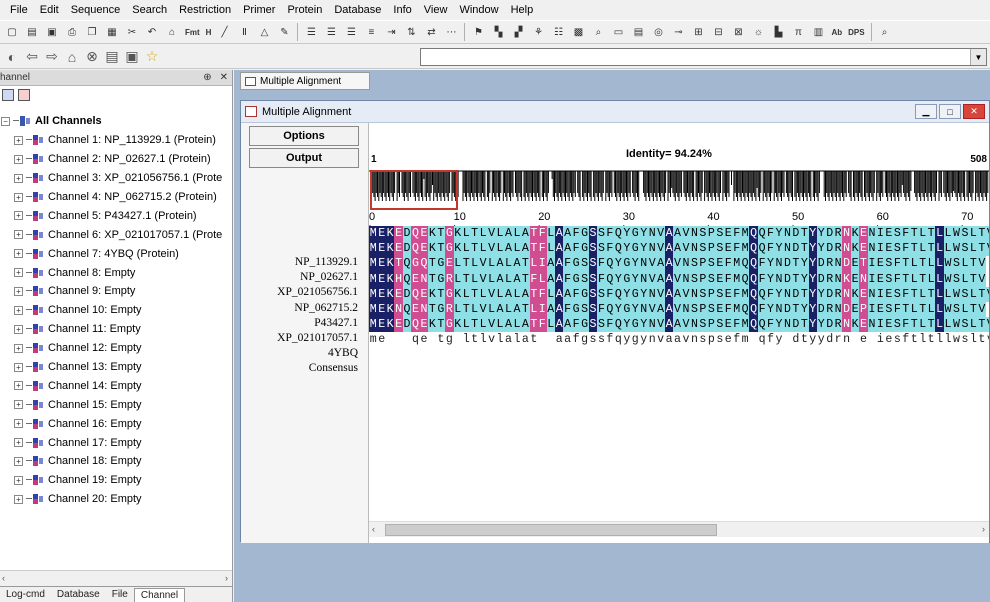 The image size is (990, 602). What do you see at coordinates (679, 529) in the screenshot?
I see `alignment-scrollbar: ‹ ›` at bounding box center [679, 529].